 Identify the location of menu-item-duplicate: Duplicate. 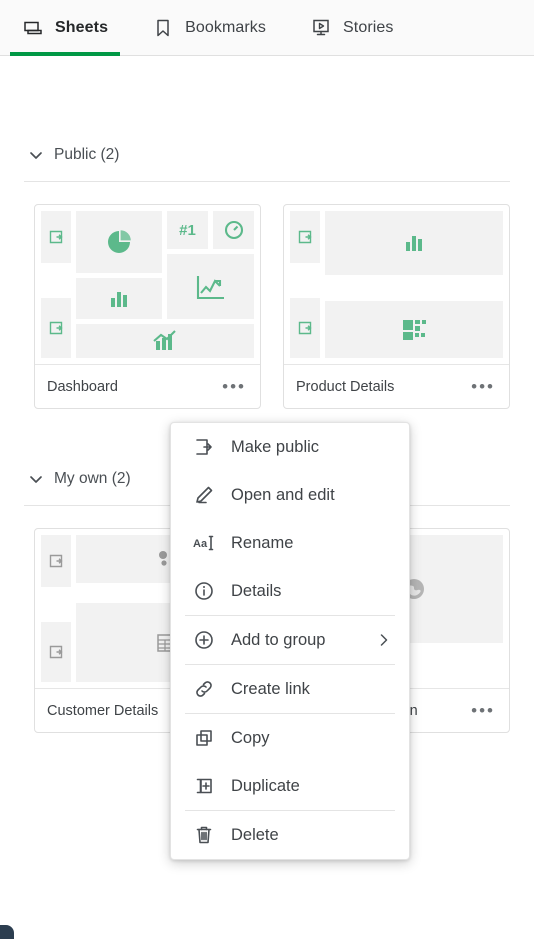
(290, 786).